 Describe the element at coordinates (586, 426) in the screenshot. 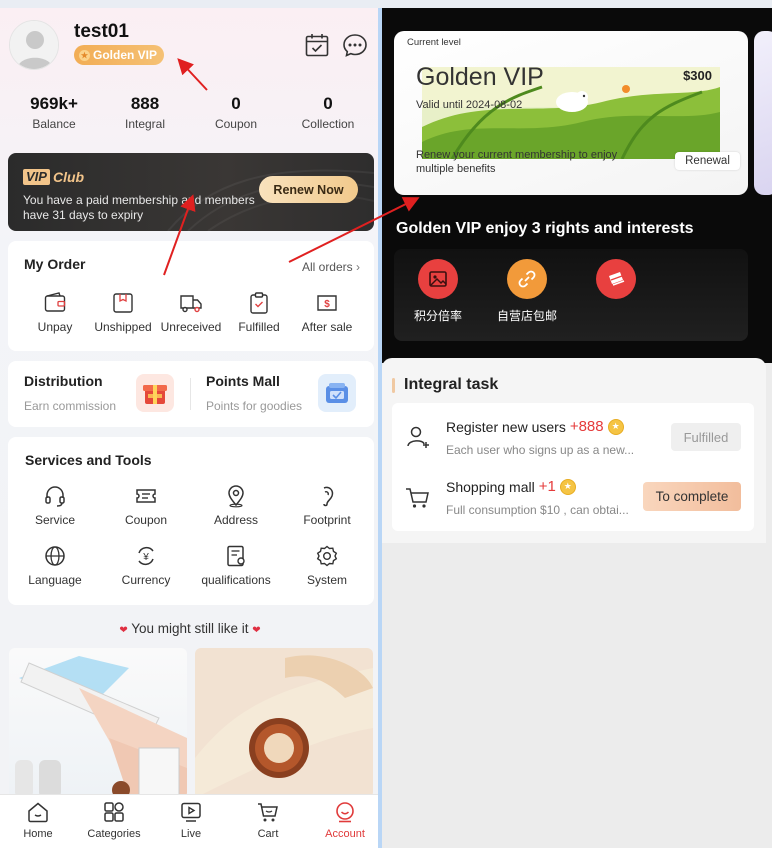

I see `task-points: +888` at that location.